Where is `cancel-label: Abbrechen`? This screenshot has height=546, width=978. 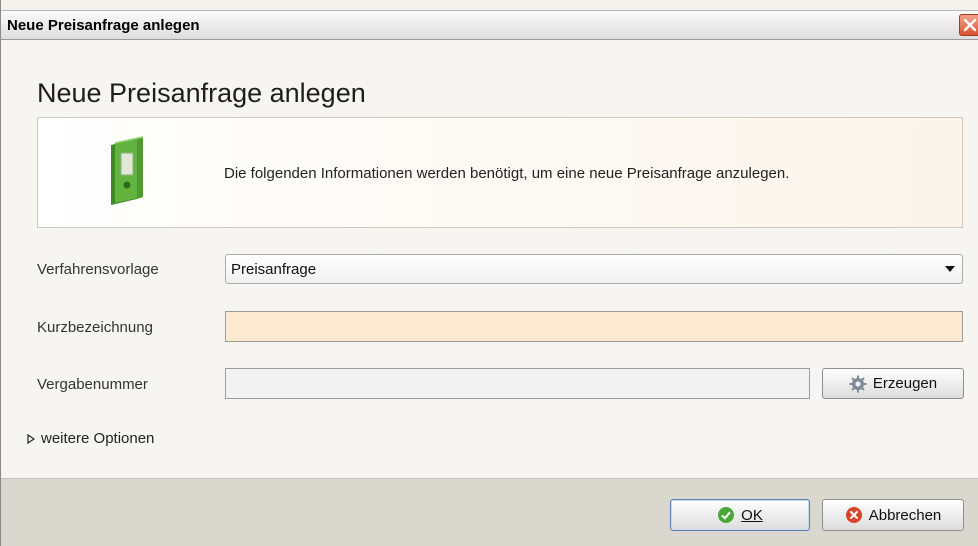 cancel-label: Abbrechen is located at coordinates (905, 515).